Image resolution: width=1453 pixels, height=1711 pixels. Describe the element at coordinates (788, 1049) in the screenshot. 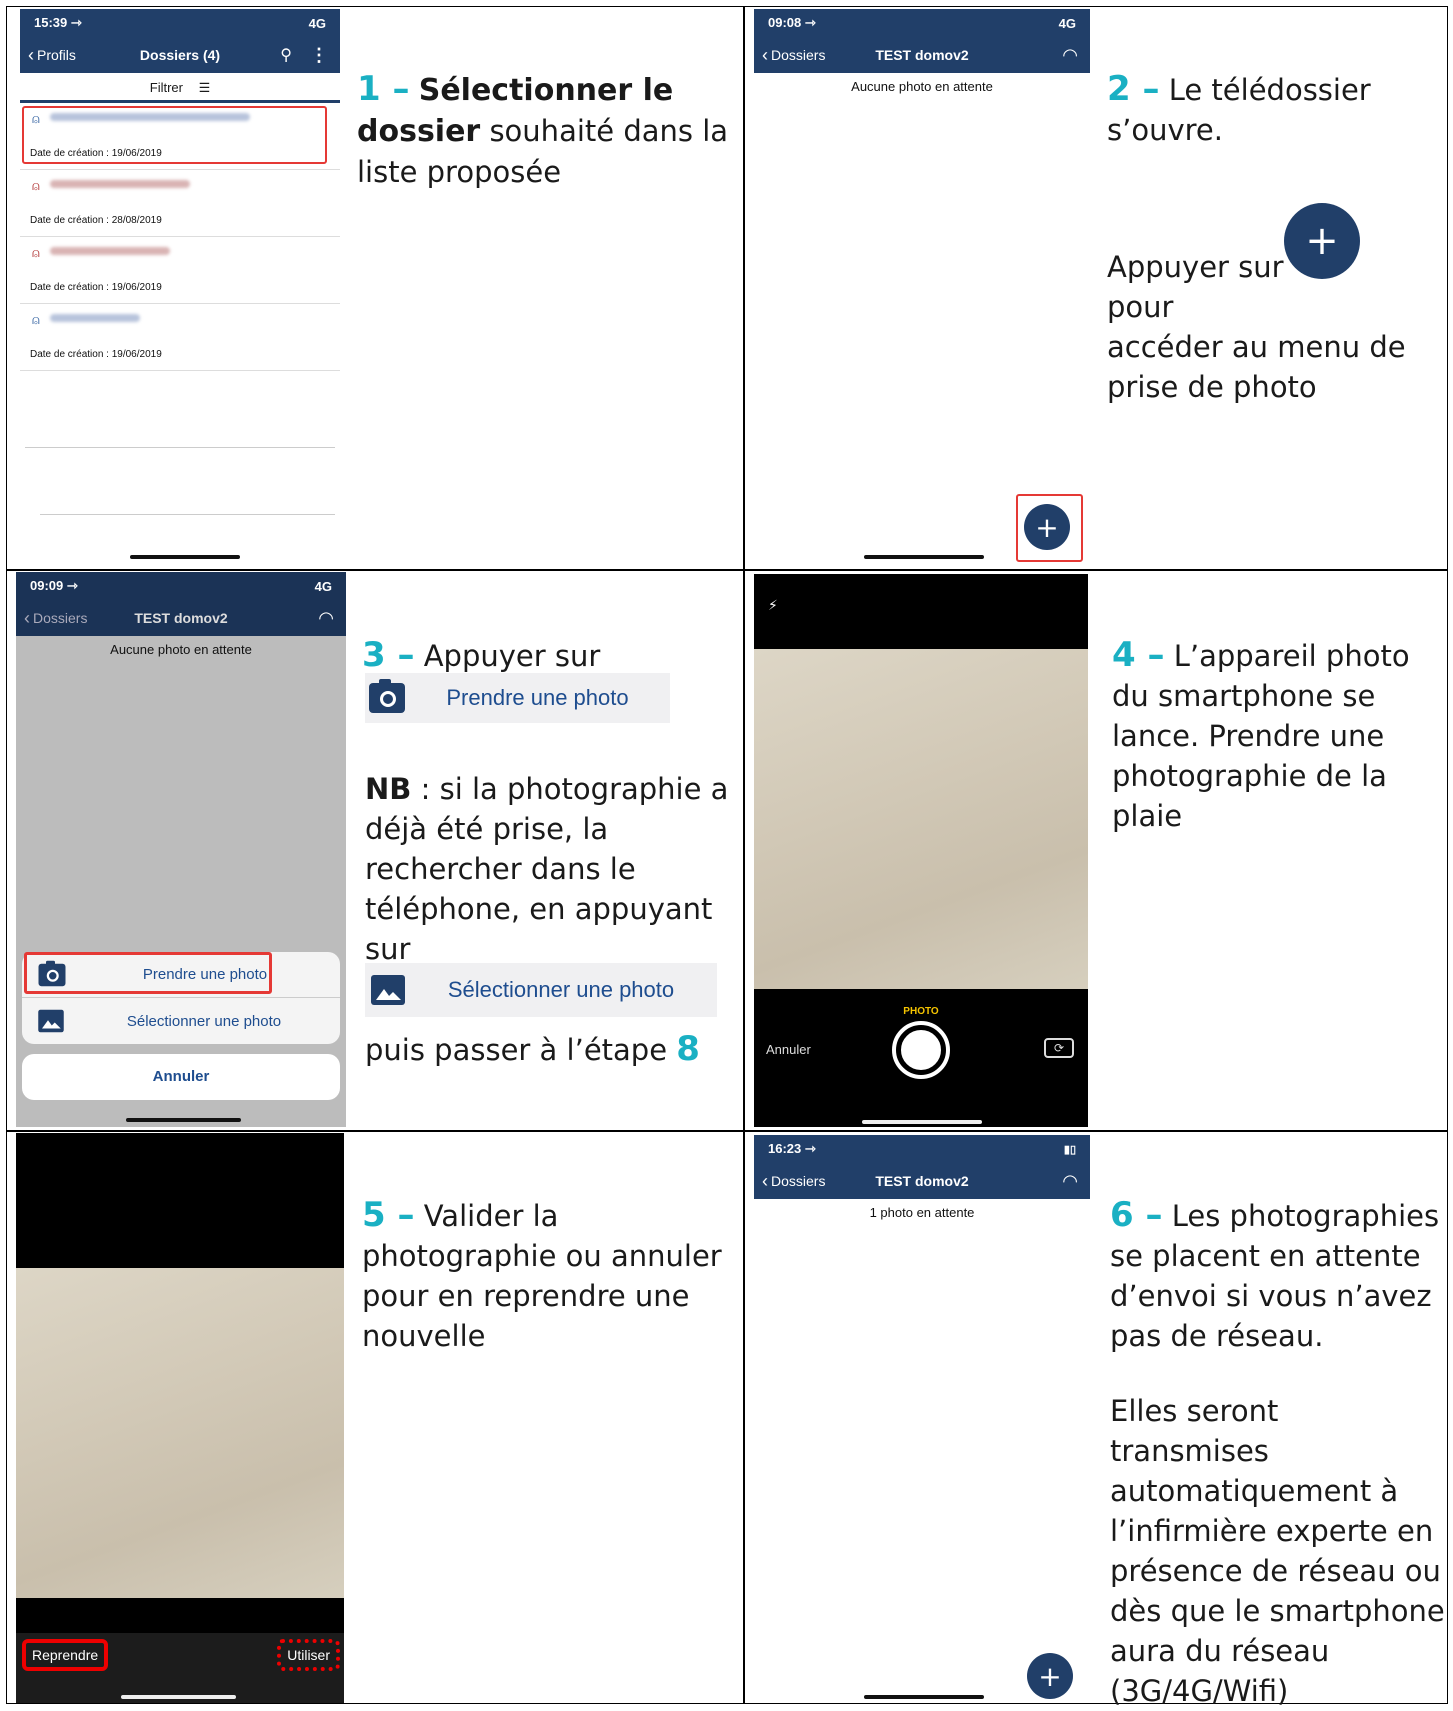

I see `camera-cancel-button: Annuler` at that location.